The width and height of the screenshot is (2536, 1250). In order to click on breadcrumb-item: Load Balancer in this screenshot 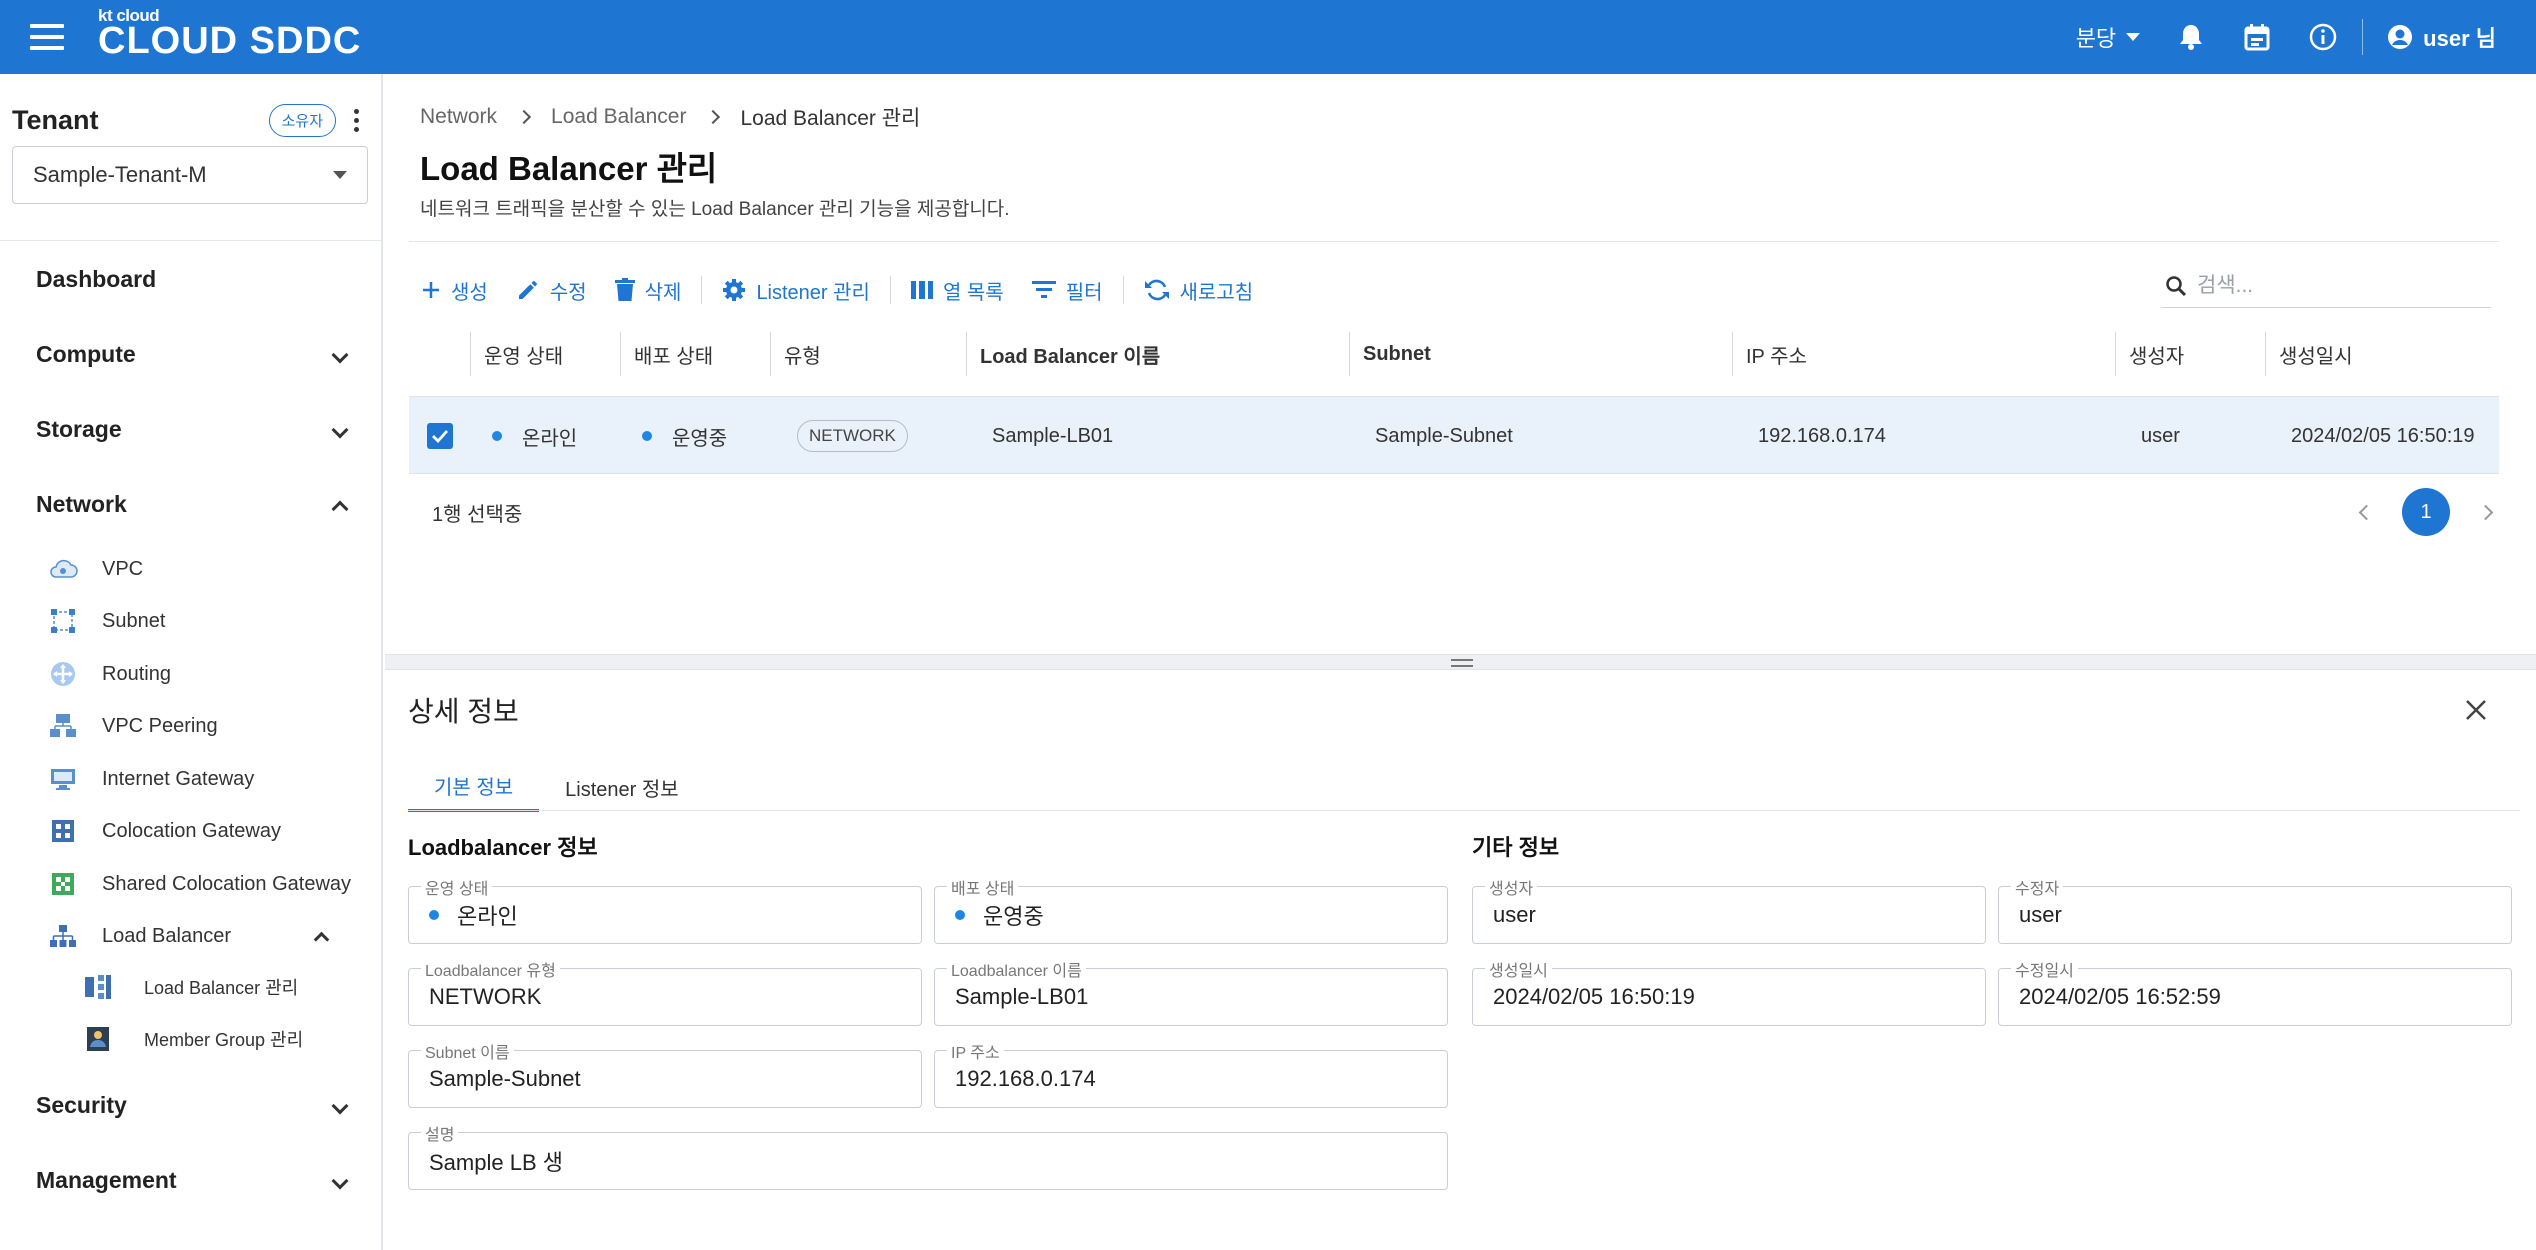, I will do `click(618, 117)`.